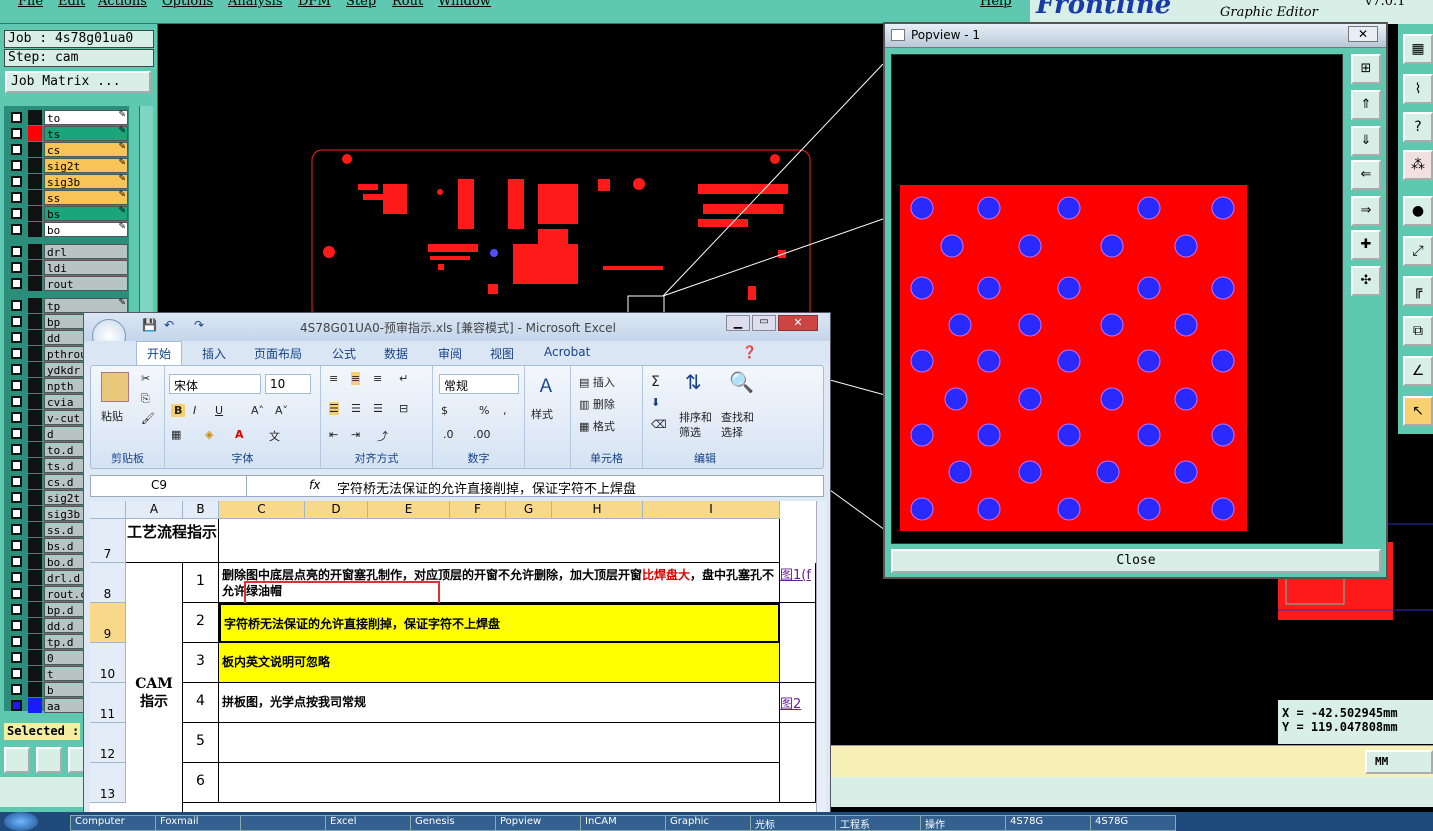  What do you see at coordinates (695, 425) in the screenshot?
I see `sort-filter-button: 排序和 筛选` at bounding box center [695, 425].